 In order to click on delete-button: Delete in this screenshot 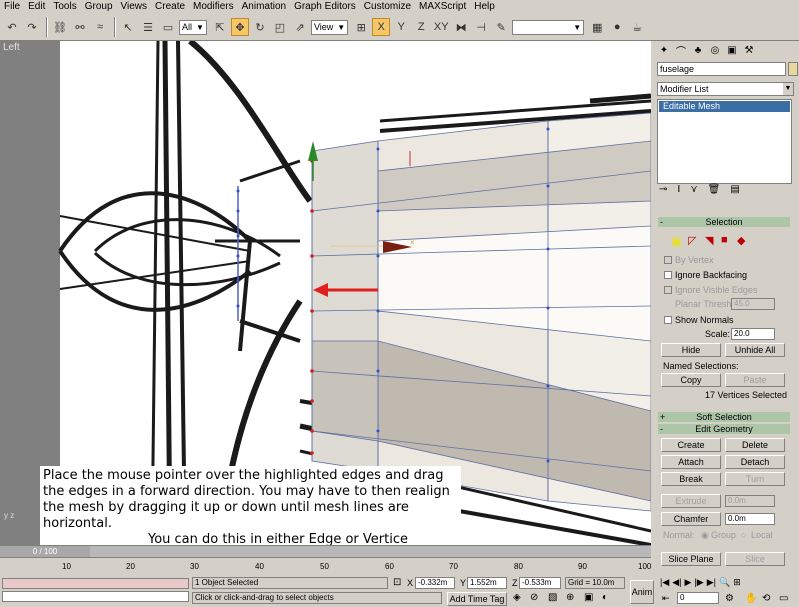, I will do `click(755, 445)`.